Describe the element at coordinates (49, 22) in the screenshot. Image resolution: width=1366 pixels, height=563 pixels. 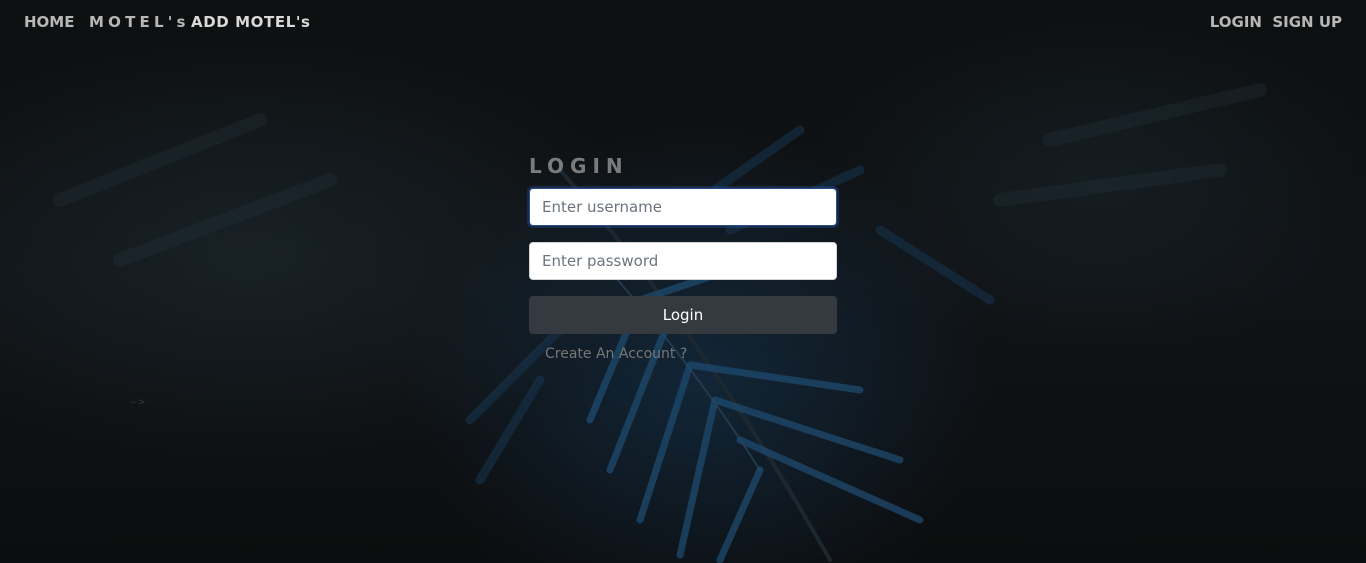
I see `nav-home-link: HOME` at that location.